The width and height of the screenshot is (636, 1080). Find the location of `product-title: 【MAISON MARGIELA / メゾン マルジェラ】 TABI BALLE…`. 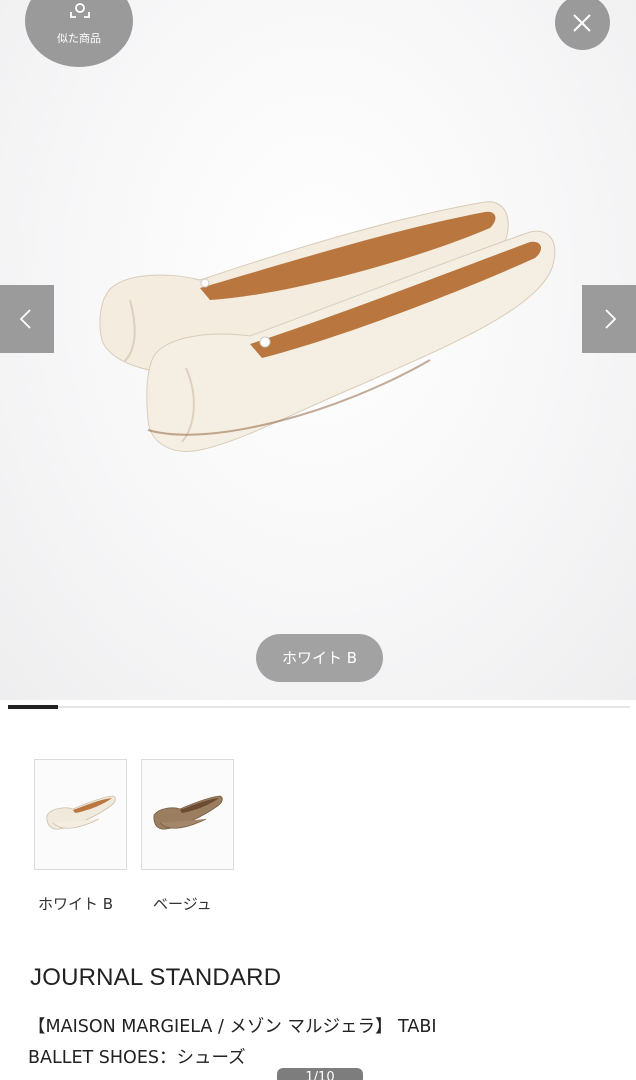

product-title: 【MAISON MARGIELA / メゾン マルジェラ】 TABI BALLE… is located at coordinates (328, 1043).